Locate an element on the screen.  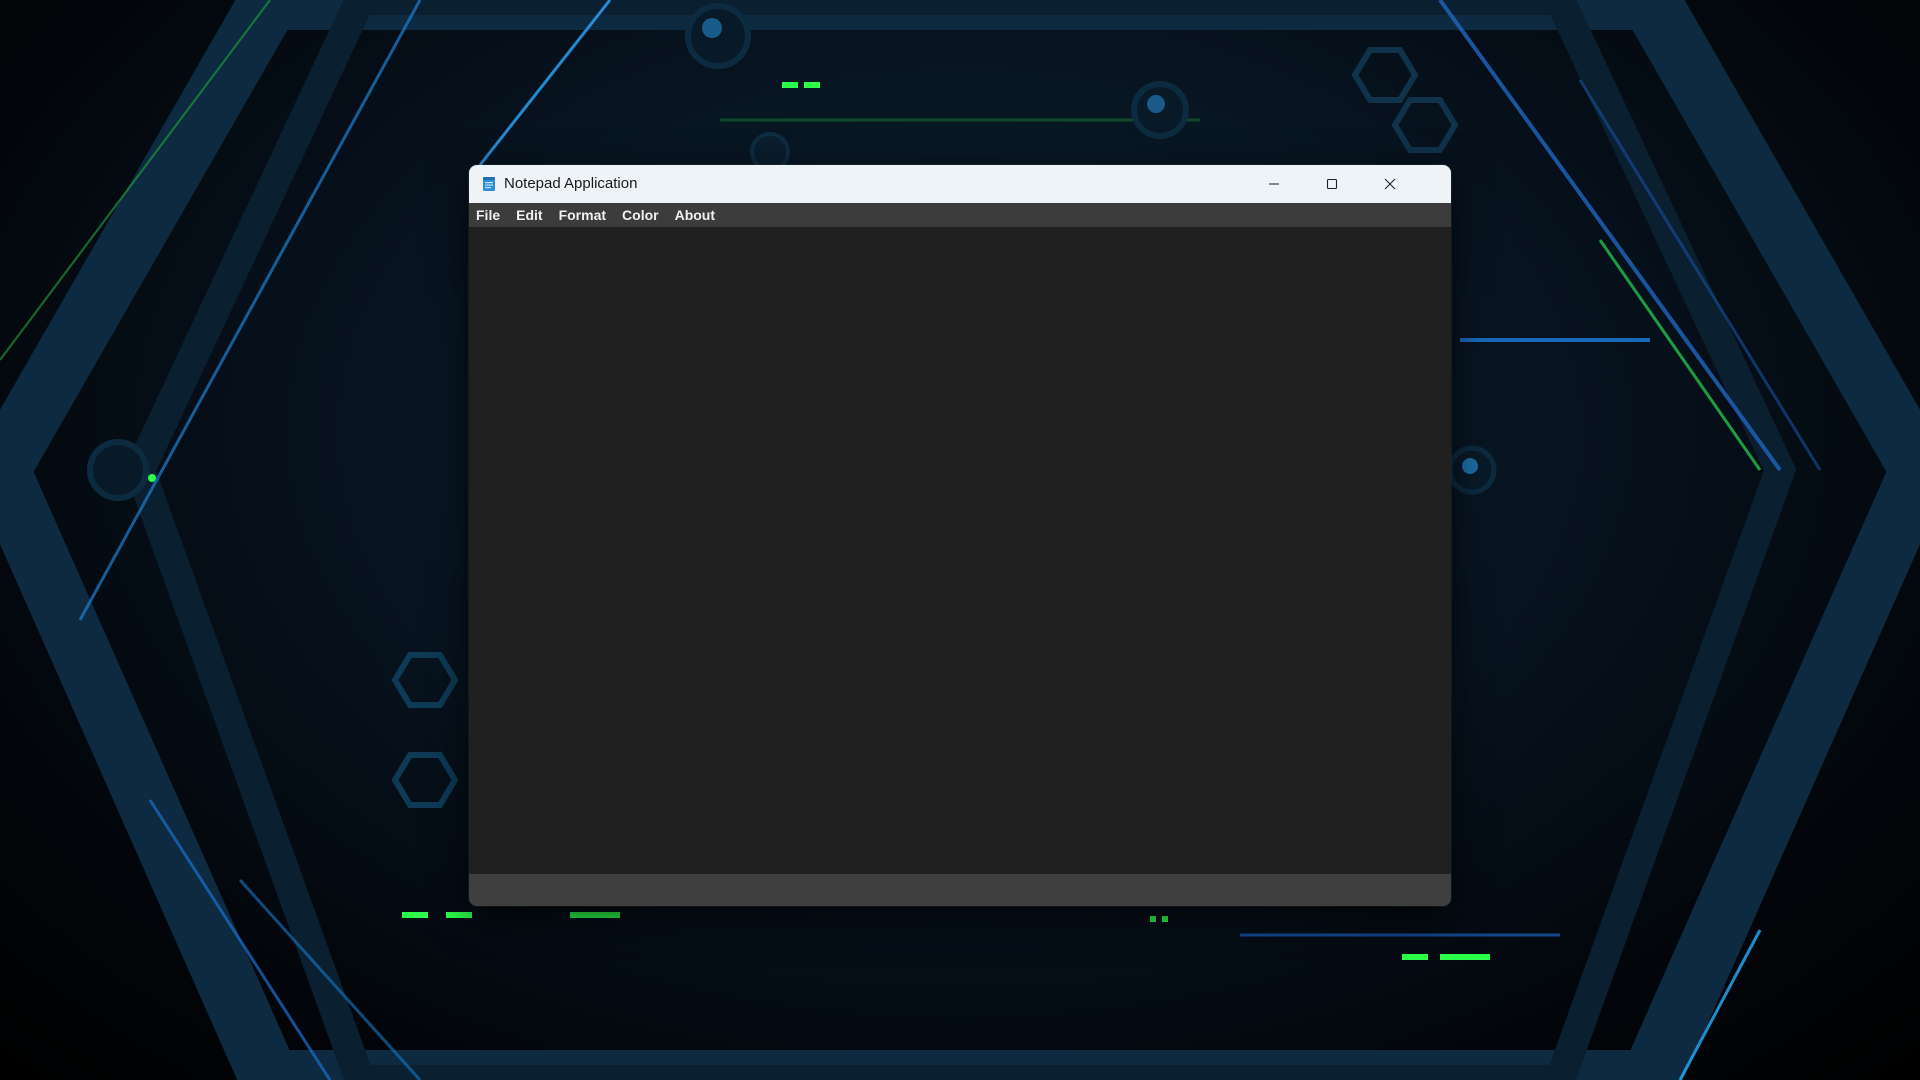
minimize-button is located at coordinates (1274, 184).